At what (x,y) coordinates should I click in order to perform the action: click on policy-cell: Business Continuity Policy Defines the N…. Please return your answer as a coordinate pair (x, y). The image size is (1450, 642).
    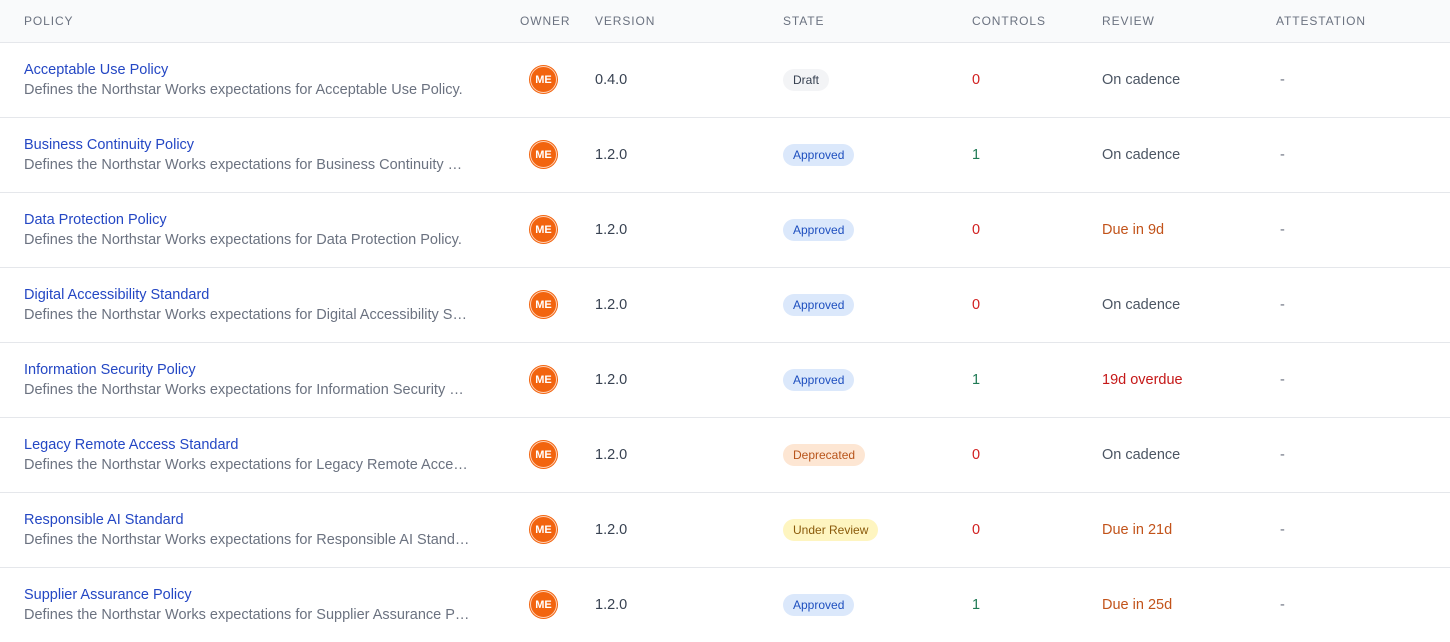
    Looking at the image, I should click on (248, 155).